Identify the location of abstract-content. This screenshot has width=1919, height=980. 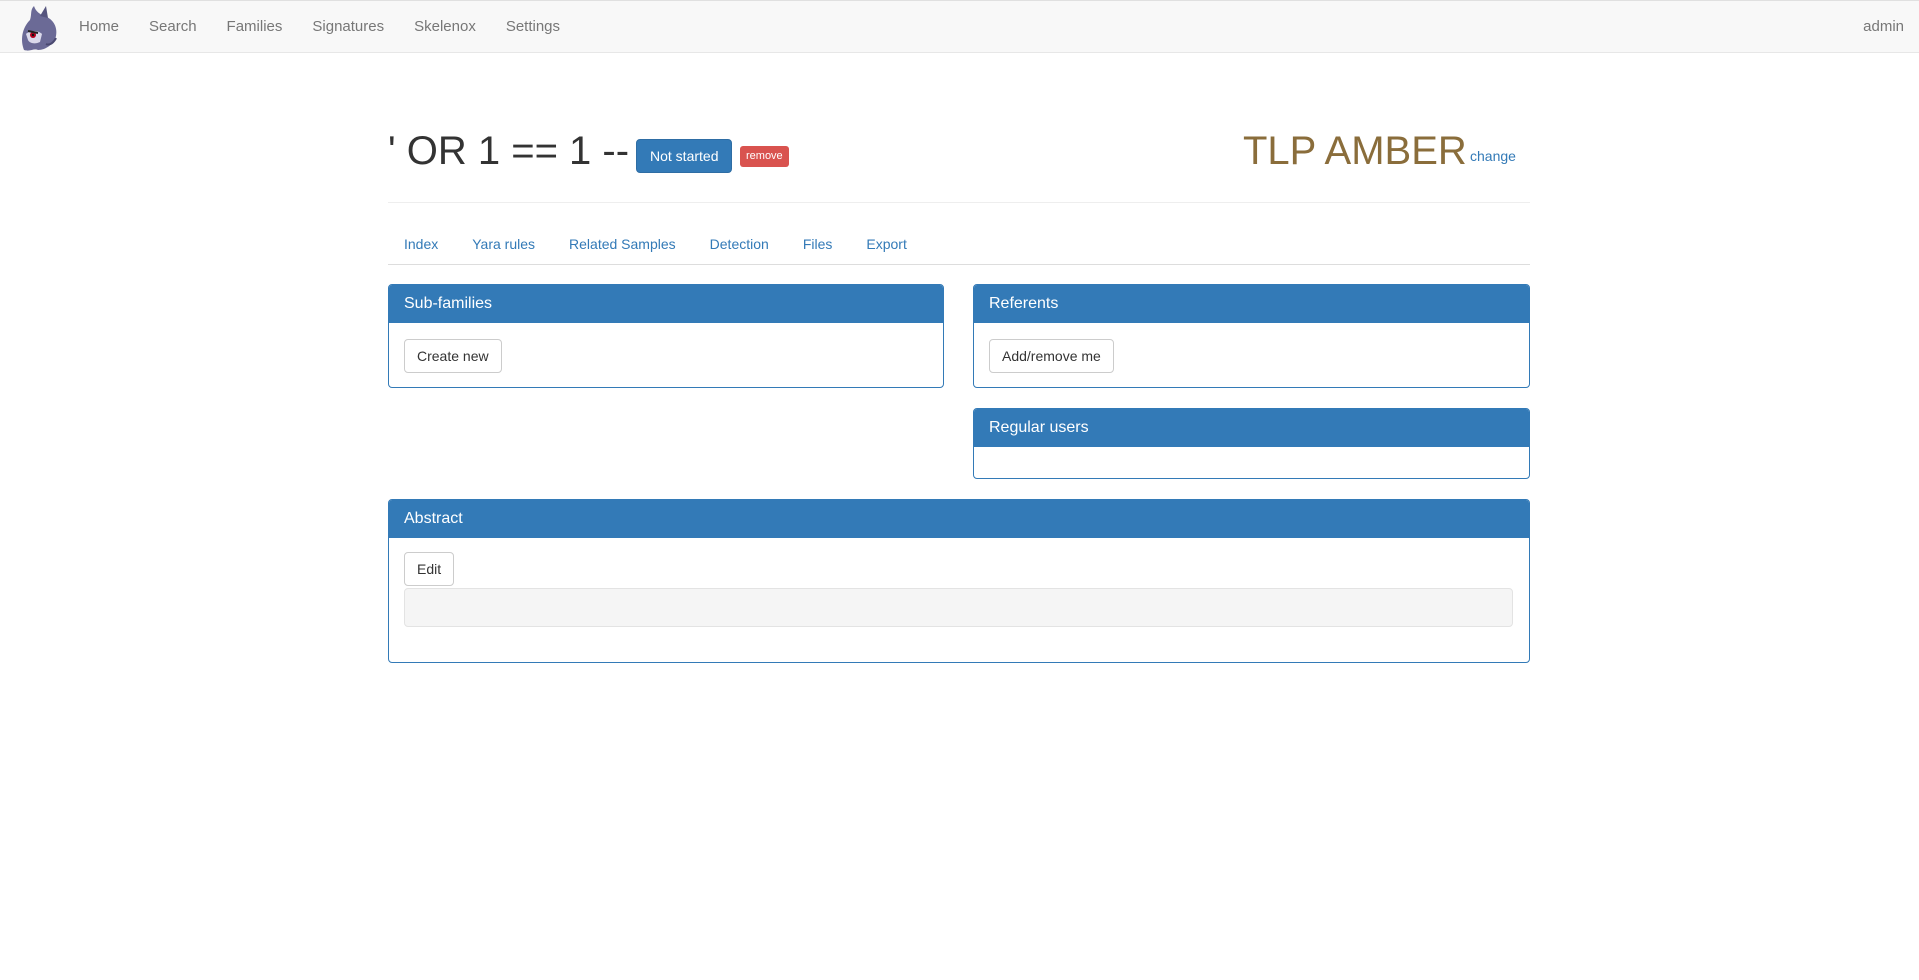
(958, 607).